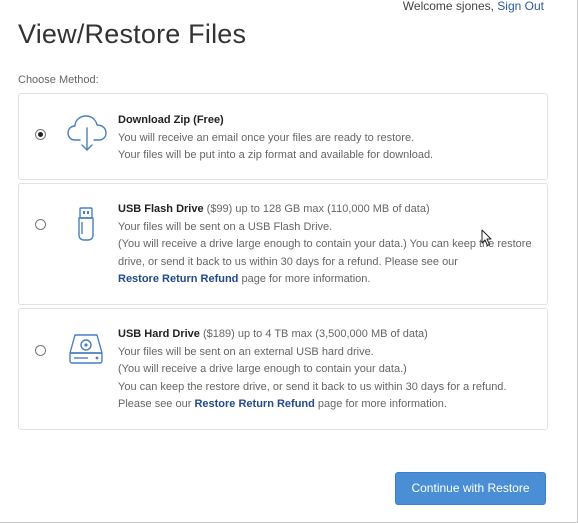  What do you see at coordinates (487, 240) in the screenshot?
I see `mouse-cursor-icon` at bounding box center [487, 240].